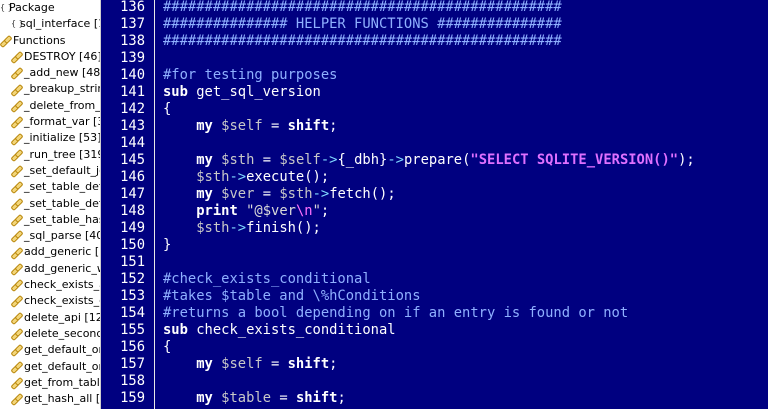 The width and height of the screenshot is (768, 409). What do you see at coordinates (434, 143) in the screenshot?
I see `code-line: 144` at bounding box center [434, 143].